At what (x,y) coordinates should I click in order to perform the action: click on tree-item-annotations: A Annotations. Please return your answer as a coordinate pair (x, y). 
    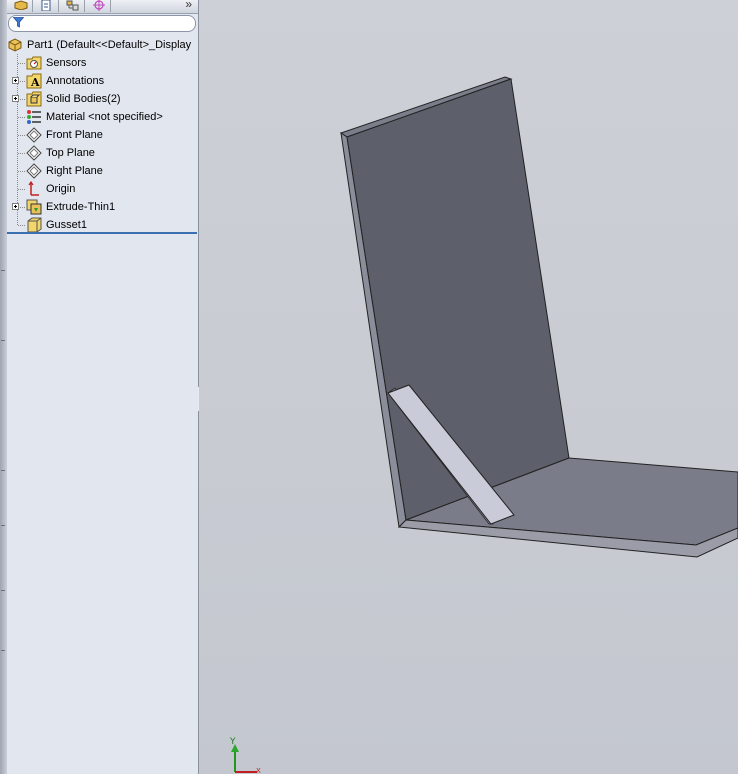
    Looking at the image, I should click on (102, 81).